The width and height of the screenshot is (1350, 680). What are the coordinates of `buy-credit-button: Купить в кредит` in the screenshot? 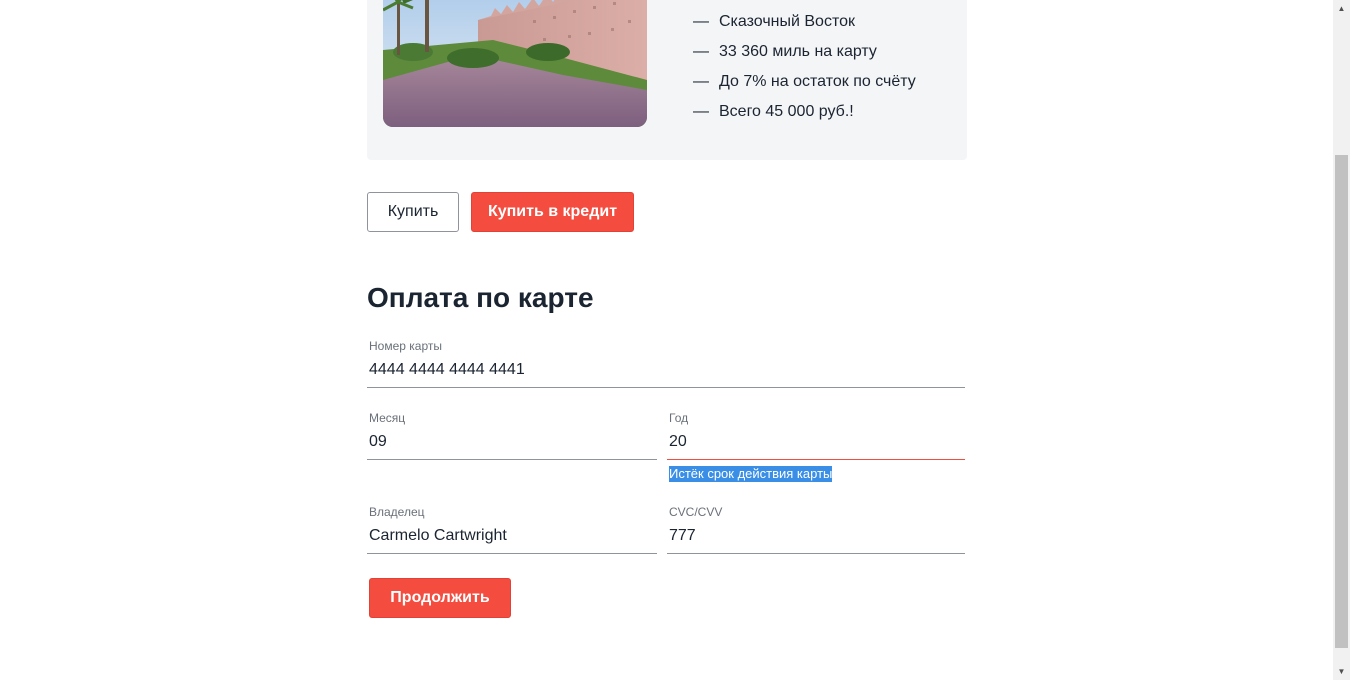 It's located at (552, 212).